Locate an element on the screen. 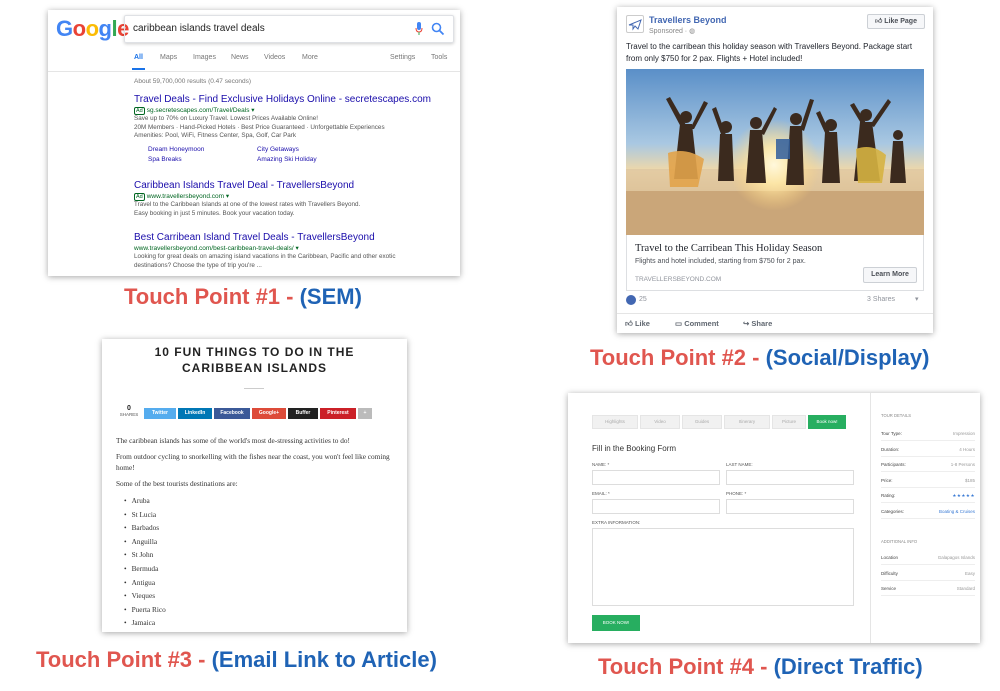  tab-videos: Videos is located at coordinates (274, 57).